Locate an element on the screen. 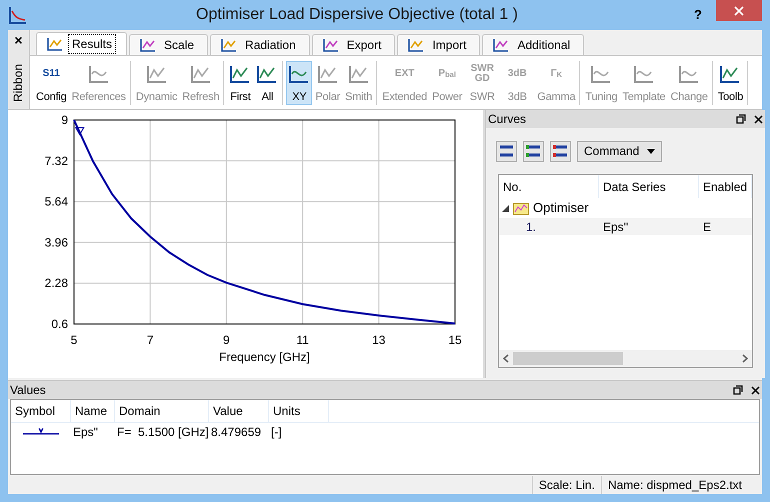  axis-tick-label: 3.96 is located at coordinates (56, 242).